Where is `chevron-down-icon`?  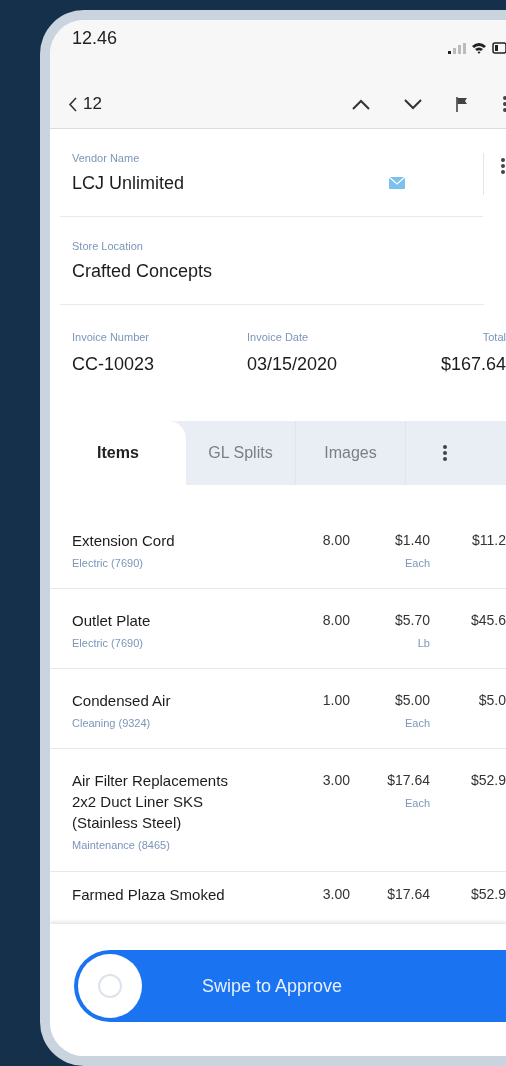
chevron-down-icon is located at coordinates (413, 104).